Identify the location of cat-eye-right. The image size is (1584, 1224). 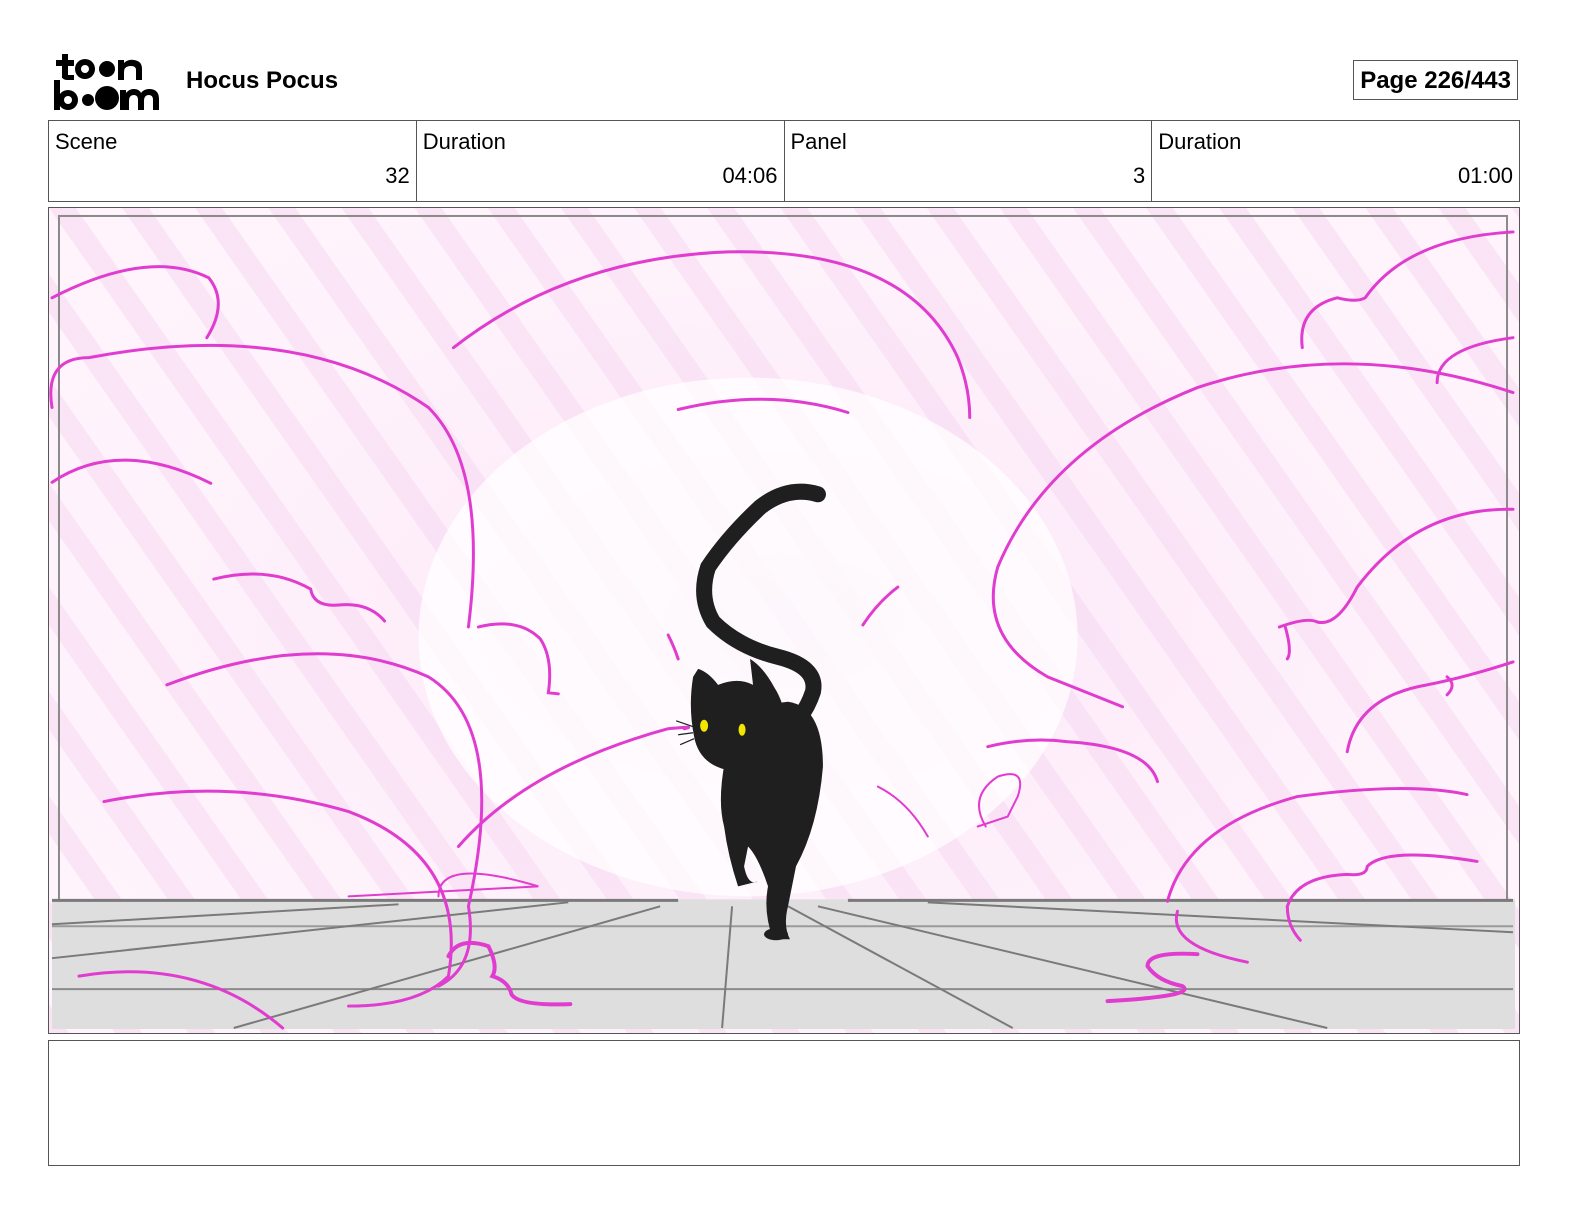
(742, 729).